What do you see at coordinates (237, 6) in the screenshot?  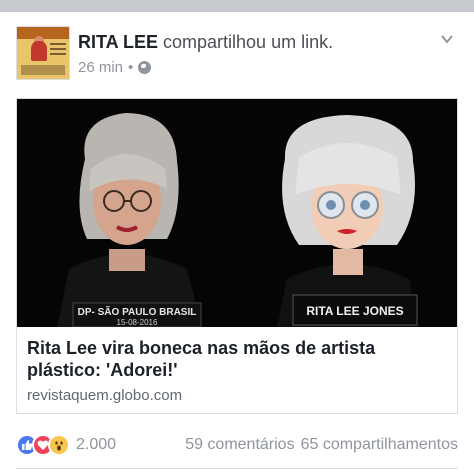 I see `top-strip` at bounding box center [237, 6].